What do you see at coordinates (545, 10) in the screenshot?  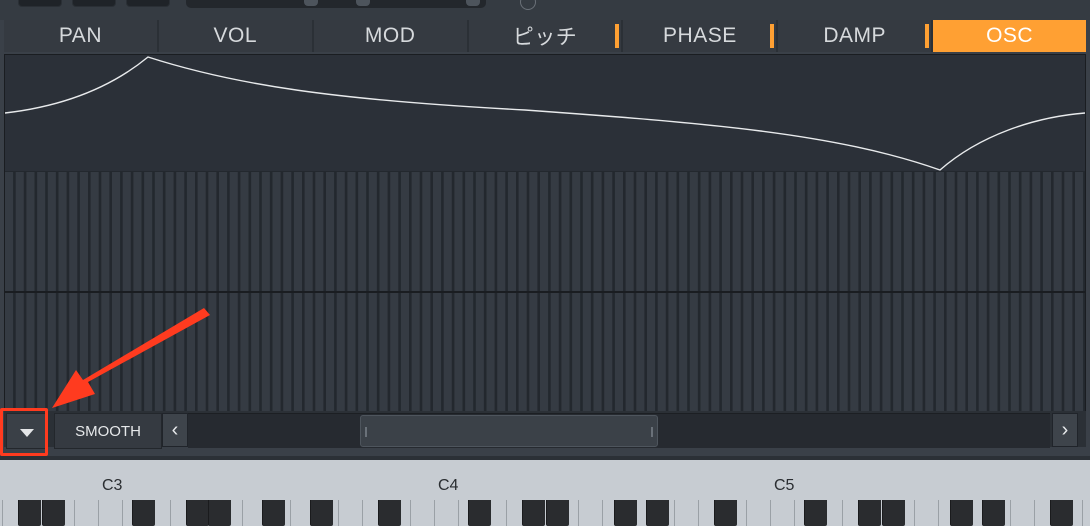 I see `top-toolbar-remnant` at bounding box center [545, 10].